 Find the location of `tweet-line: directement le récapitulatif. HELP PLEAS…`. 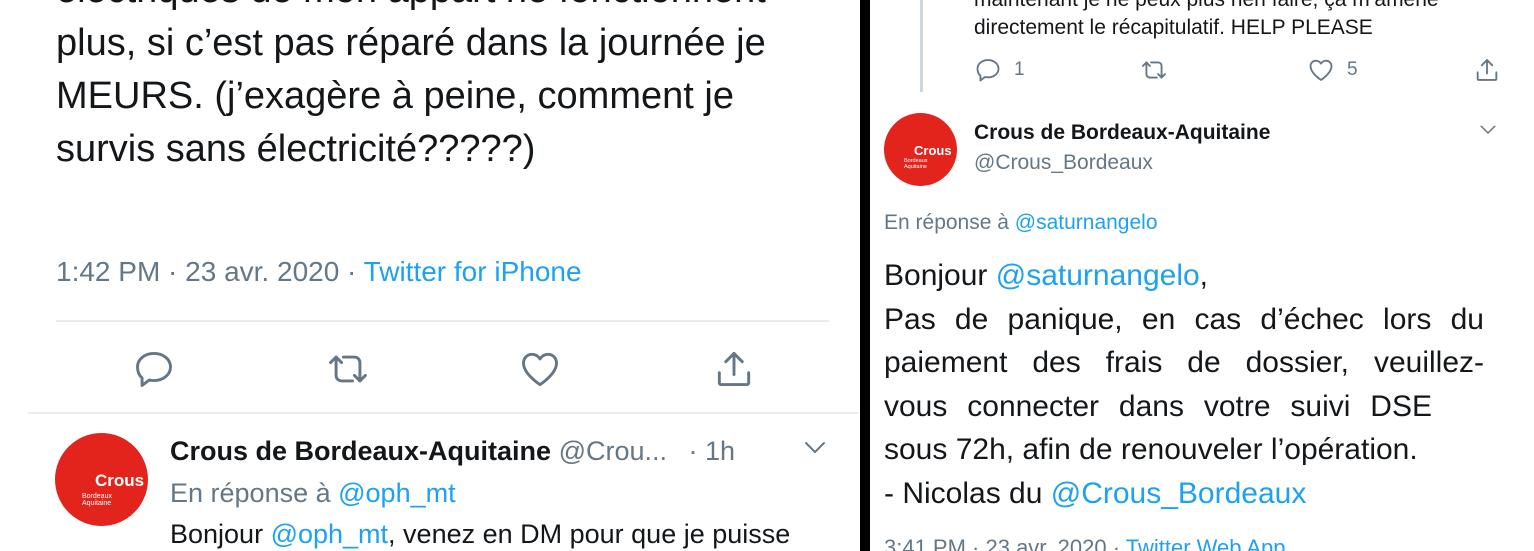

tweet-line: directement le récapitulatif. HELP PLEAS… is located at coordinates (1173, 27).